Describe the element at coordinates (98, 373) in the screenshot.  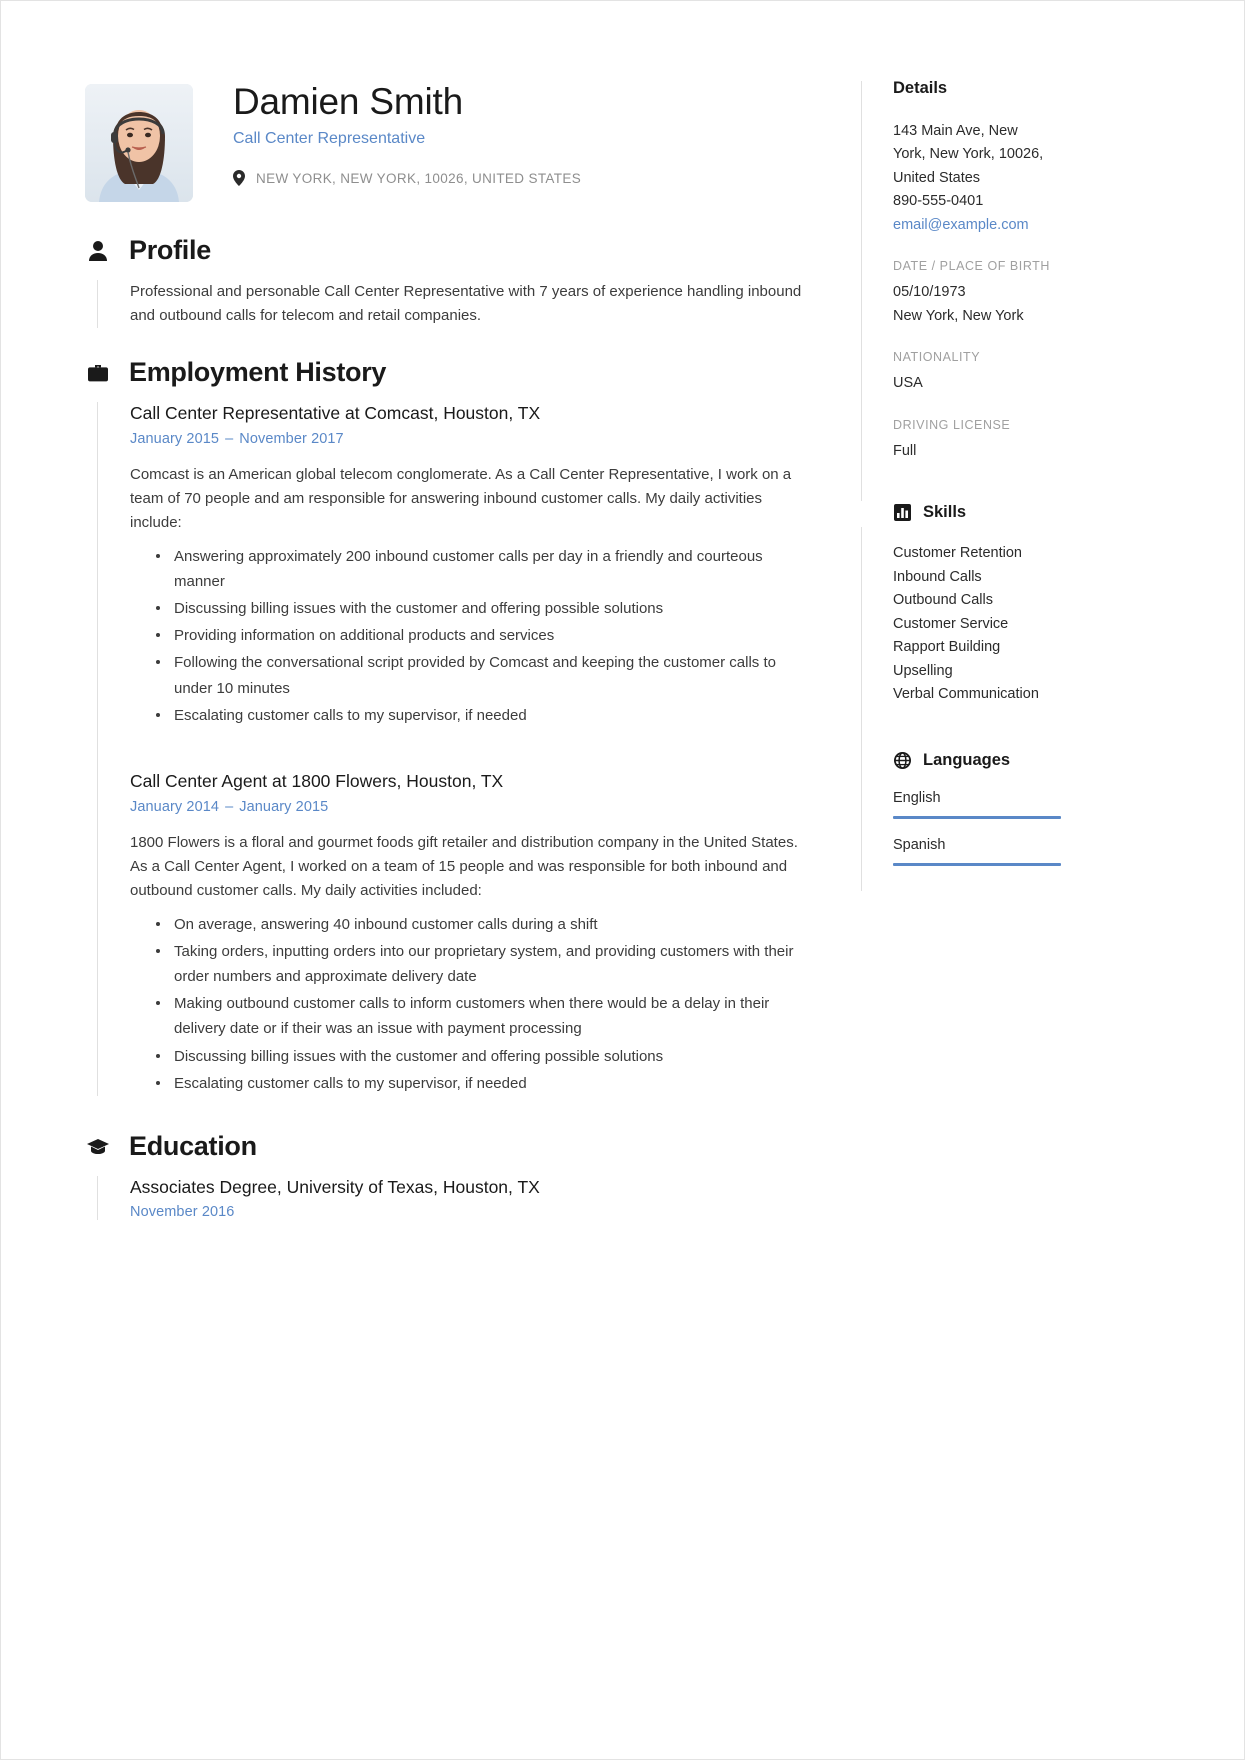
I see `briefcase-icon` at that location.